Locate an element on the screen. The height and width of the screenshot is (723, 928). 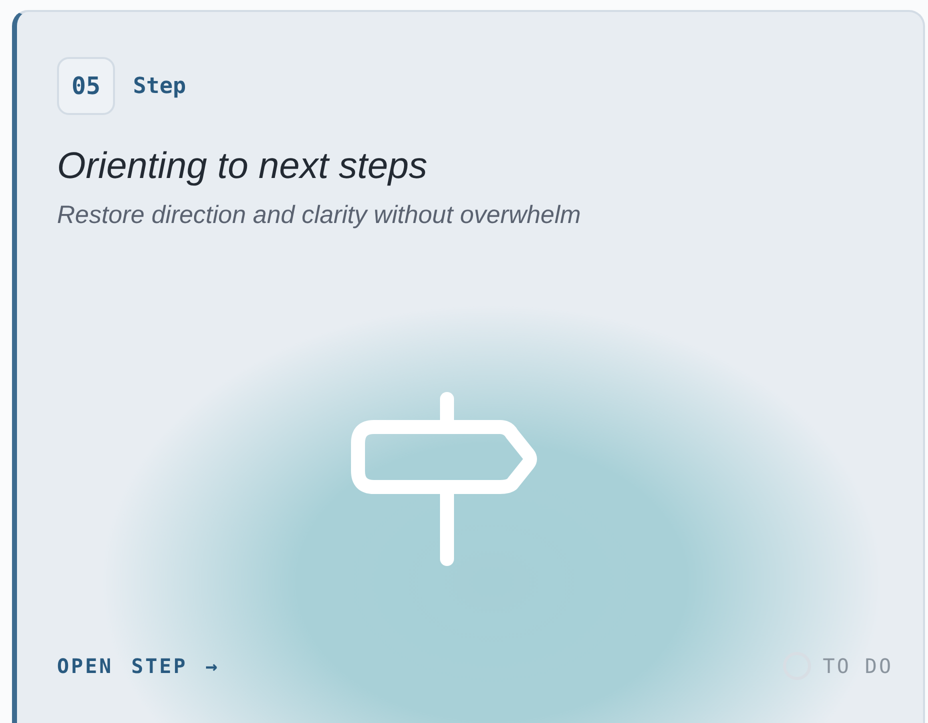
step-label: Step is located at coordinates (159, 86).